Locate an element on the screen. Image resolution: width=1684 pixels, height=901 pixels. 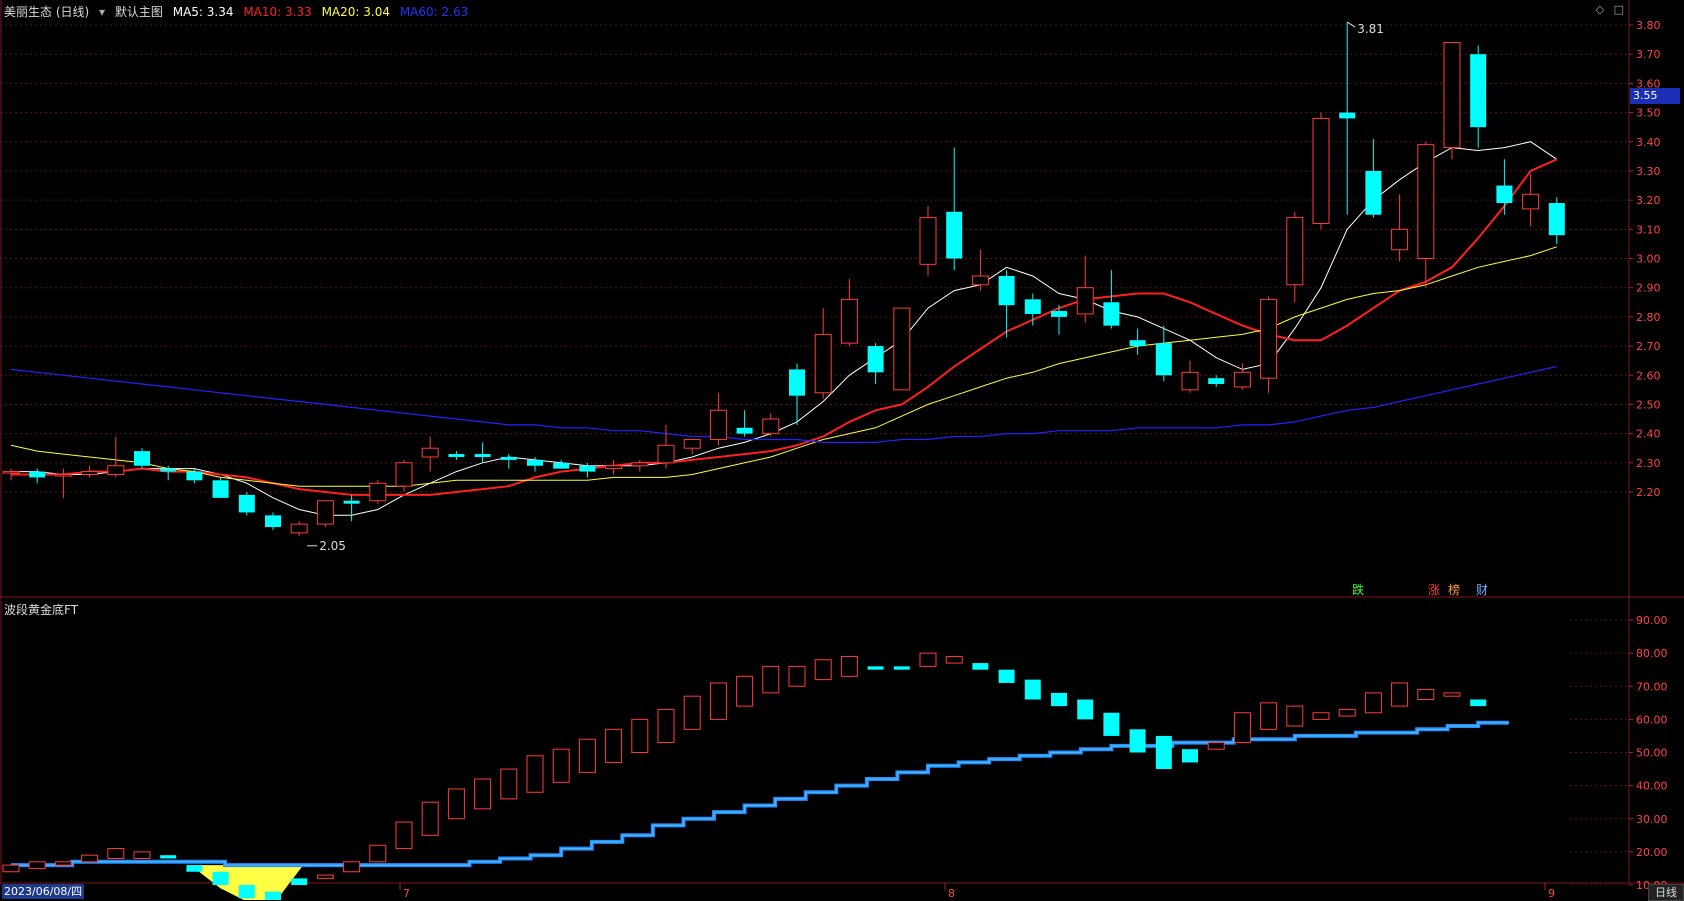
diamond-icon: ◇ is located at coordinates (1600, 9).